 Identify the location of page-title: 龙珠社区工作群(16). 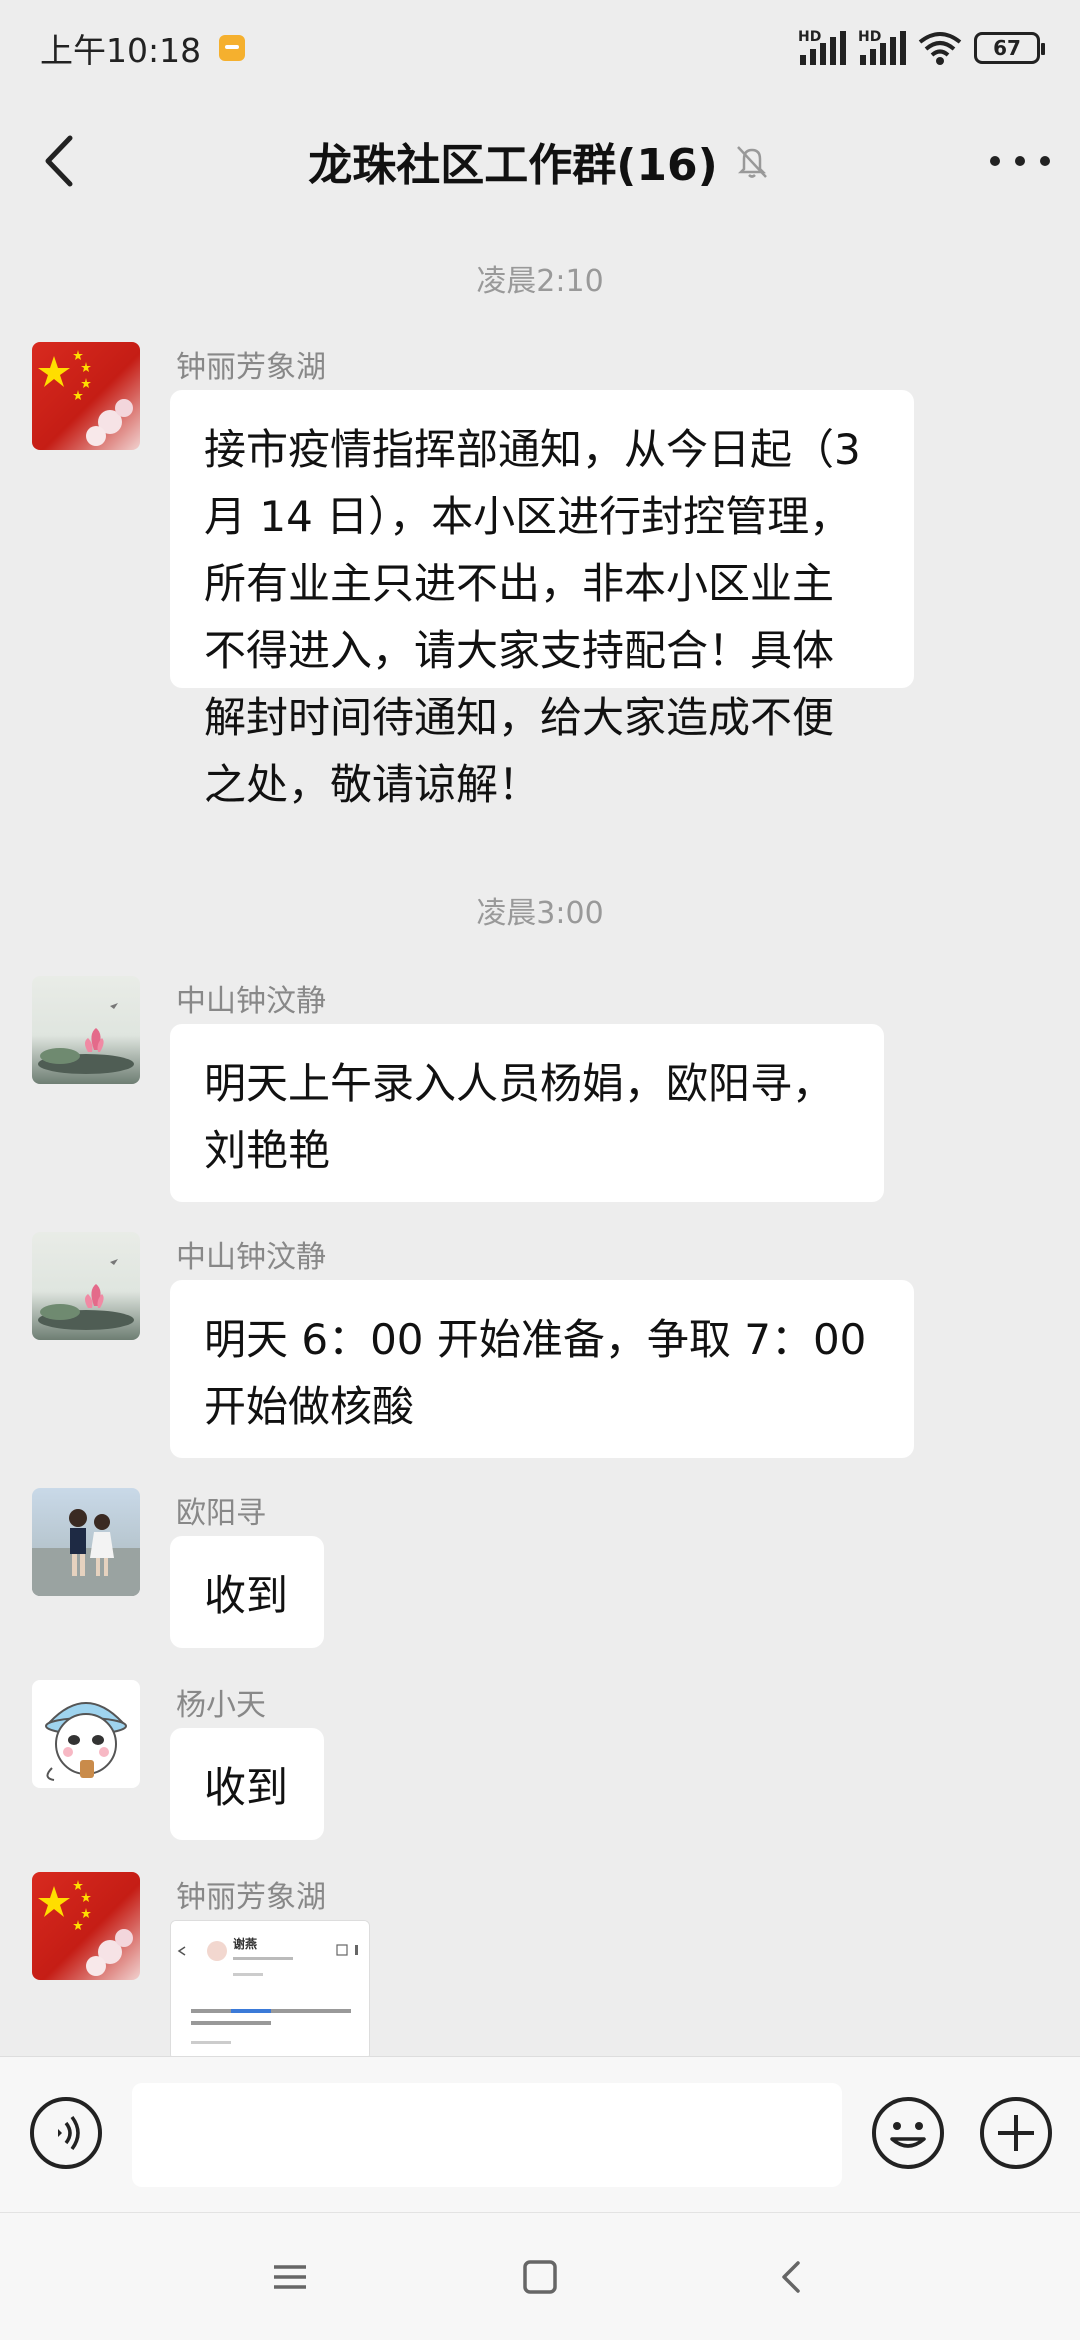
(513, 165).